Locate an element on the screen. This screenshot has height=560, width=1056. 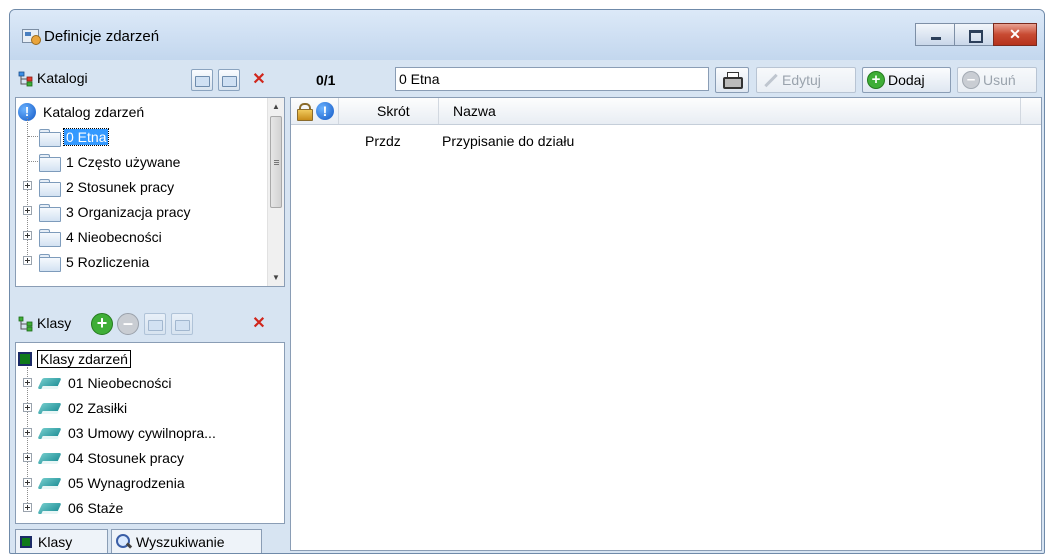
catalogs-header: Katalogi ✕ is located at coordinates (150, 79).